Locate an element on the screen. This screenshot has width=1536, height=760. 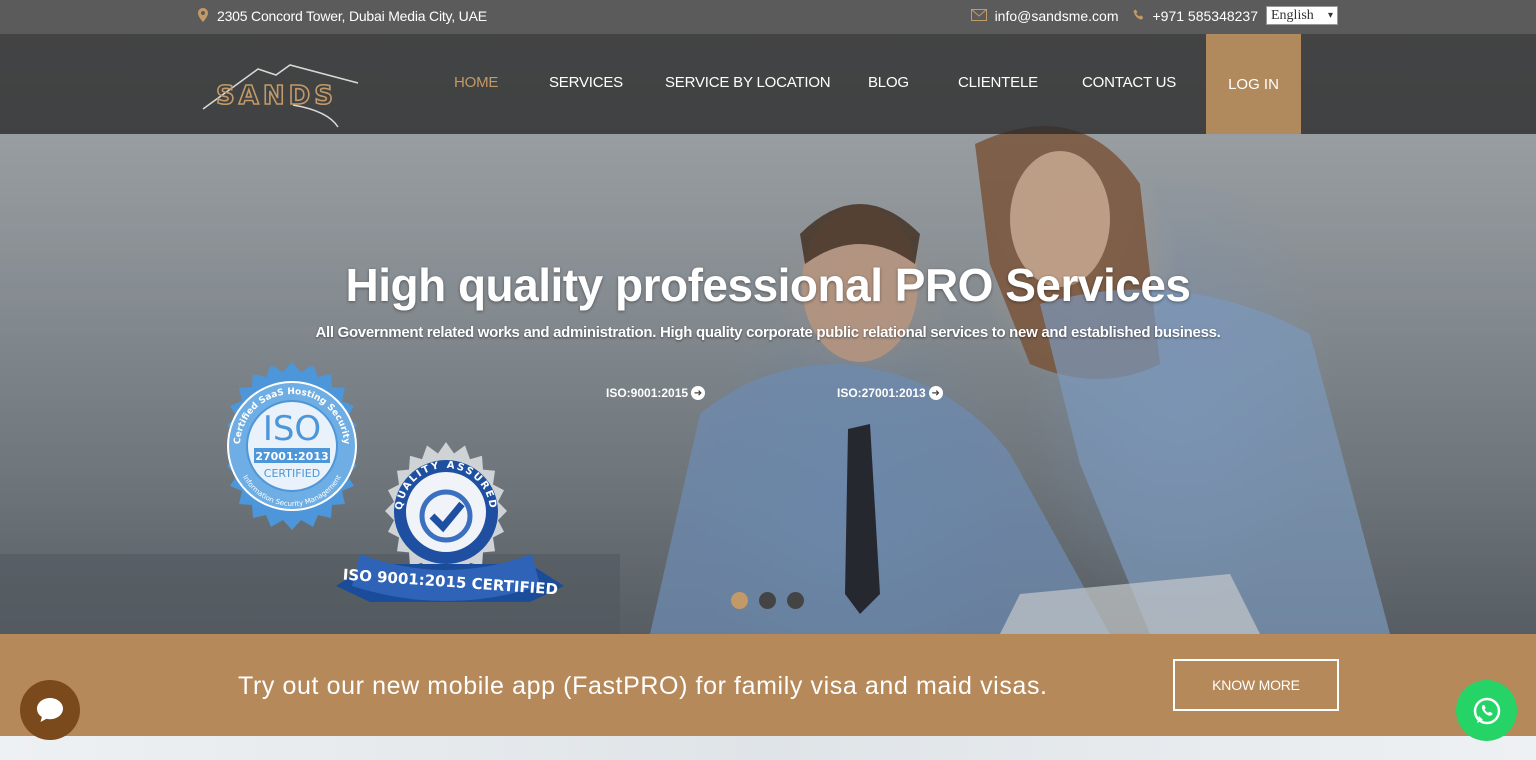
whatsapp-button is located at coordinates (1486, 710).